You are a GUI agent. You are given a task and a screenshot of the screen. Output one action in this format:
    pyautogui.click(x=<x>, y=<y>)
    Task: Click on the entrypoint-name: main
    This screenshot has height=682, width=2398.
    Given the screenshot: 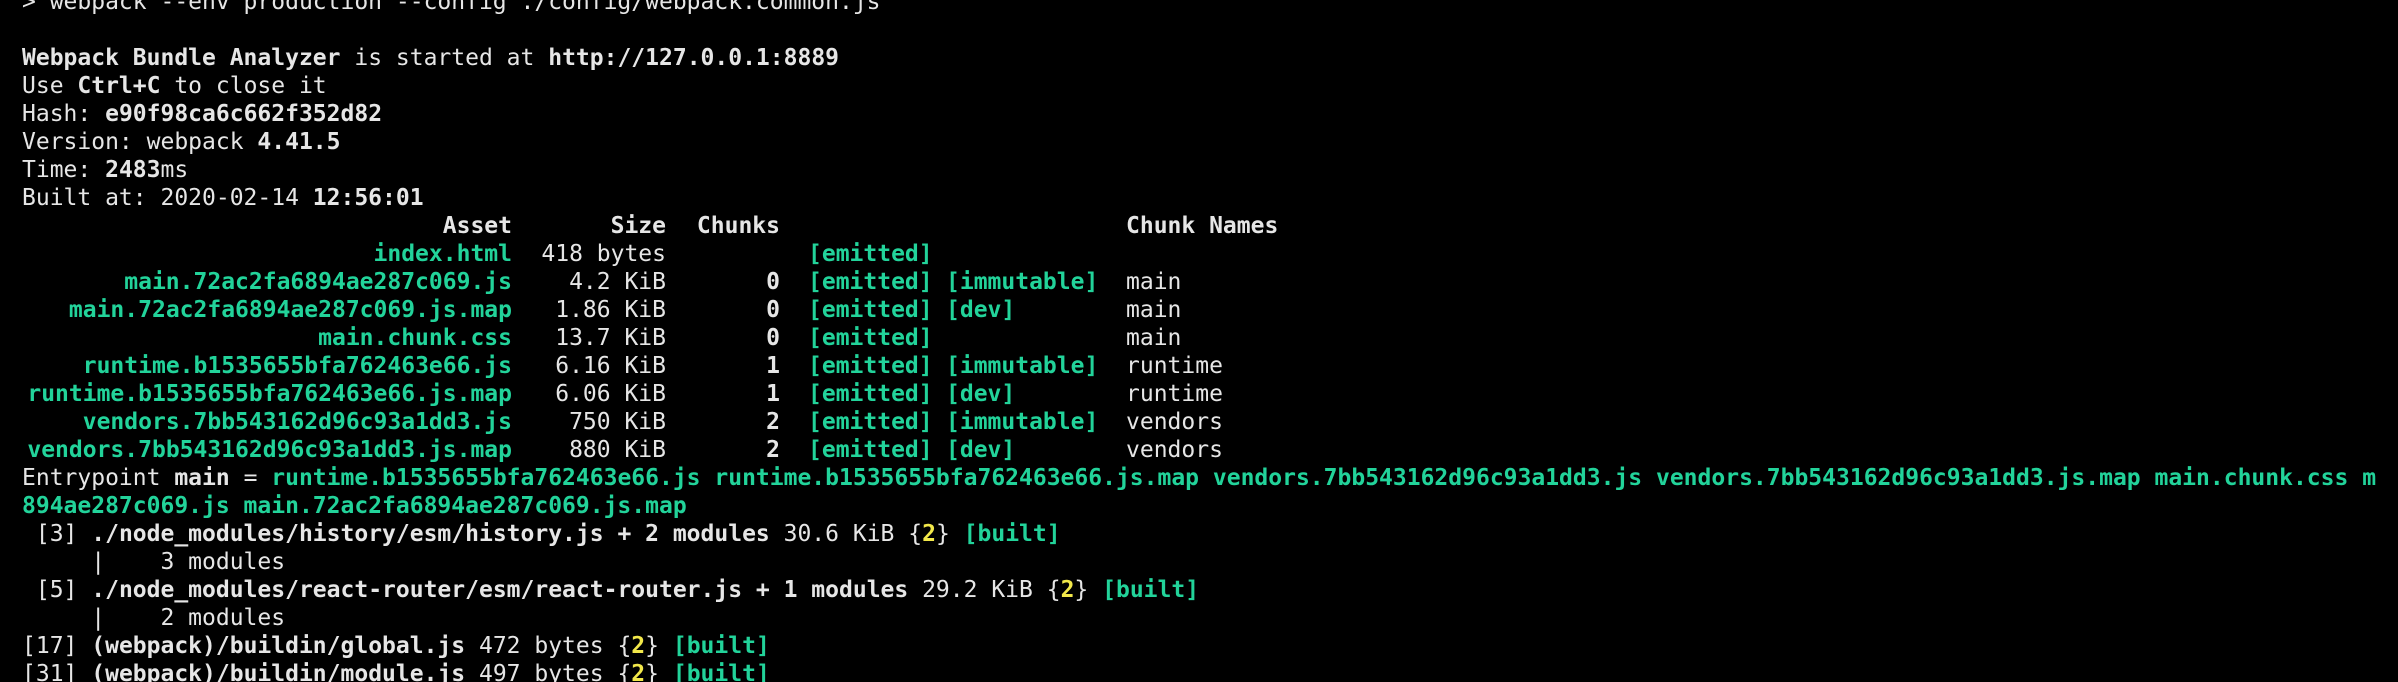 What is the action you would take?
    pyautogui.click(x=202, y=478)
    